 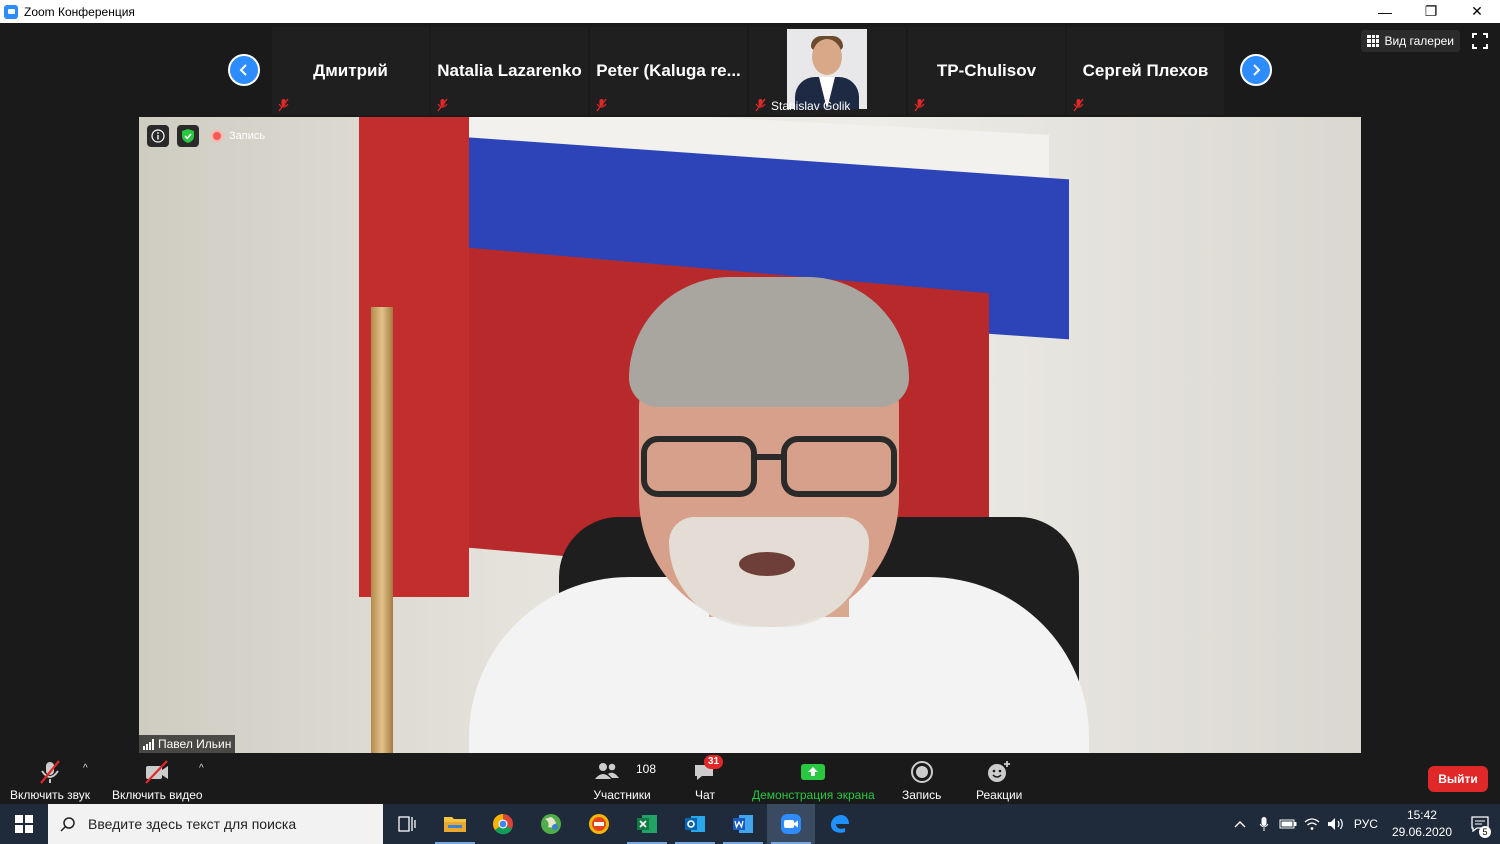 I want to click on taskbar-file-explorer, so click(x=455, y=824).